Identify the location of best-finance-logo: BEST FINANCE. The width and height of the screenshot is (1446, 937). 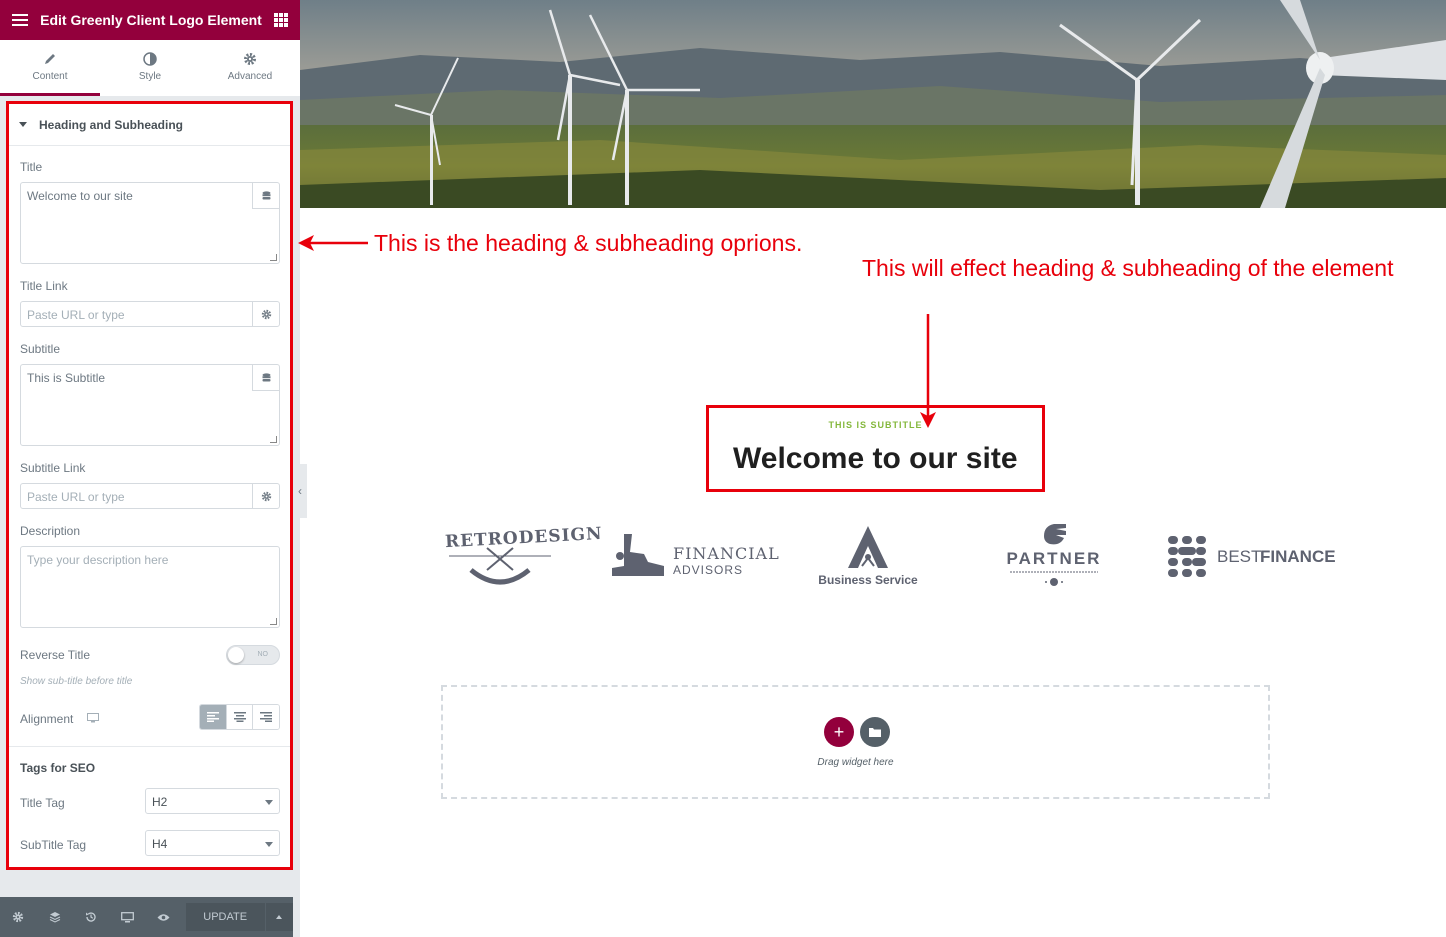
(1251, 556).